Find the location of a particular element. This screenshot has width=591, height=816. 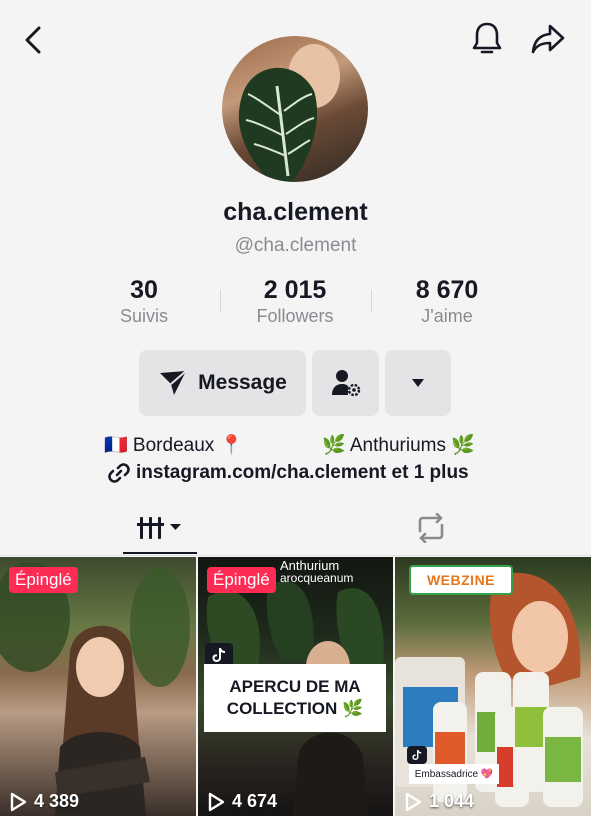

likes-count: 8 670 is located at coordinates (447, 290).